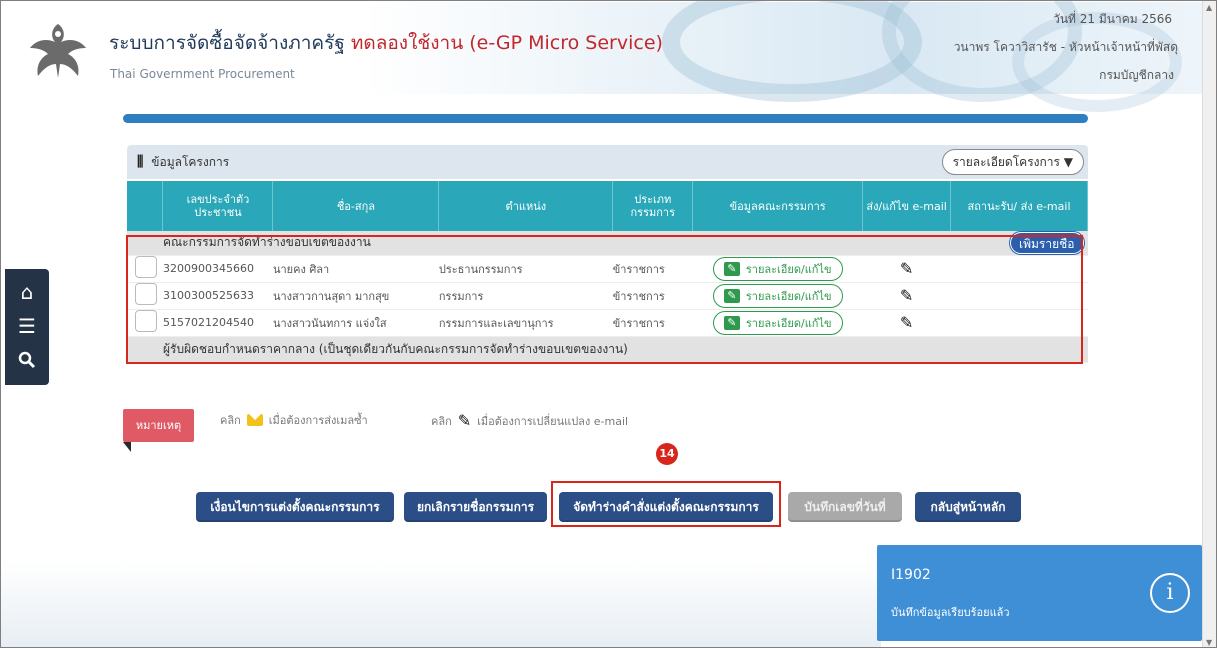 Image resolution: width=1217 pixels, height=648 pixels. I want to click on current-date: วันที่ 21 มีนาคม 2566, so click(1112, 19).